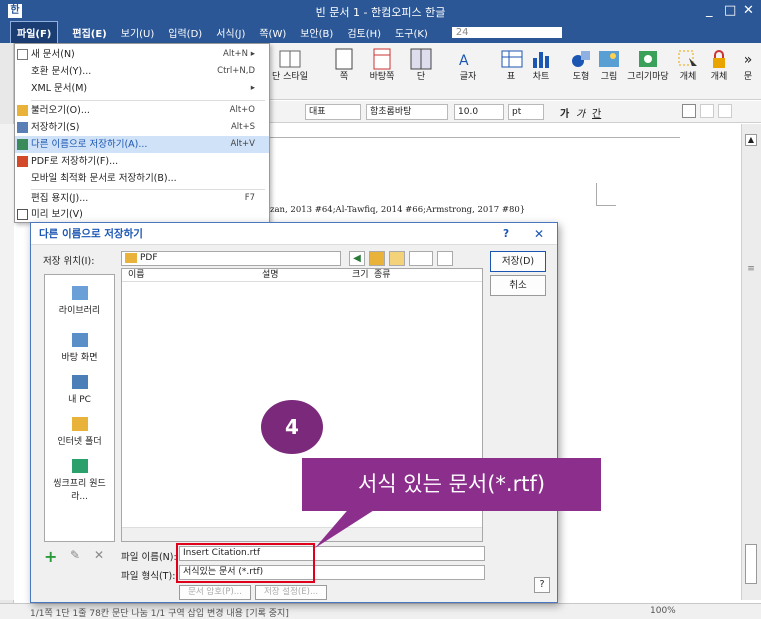 The width and height of the screenshot is (761, 619). I want to click on step-badge: 4, so click(292, 427).